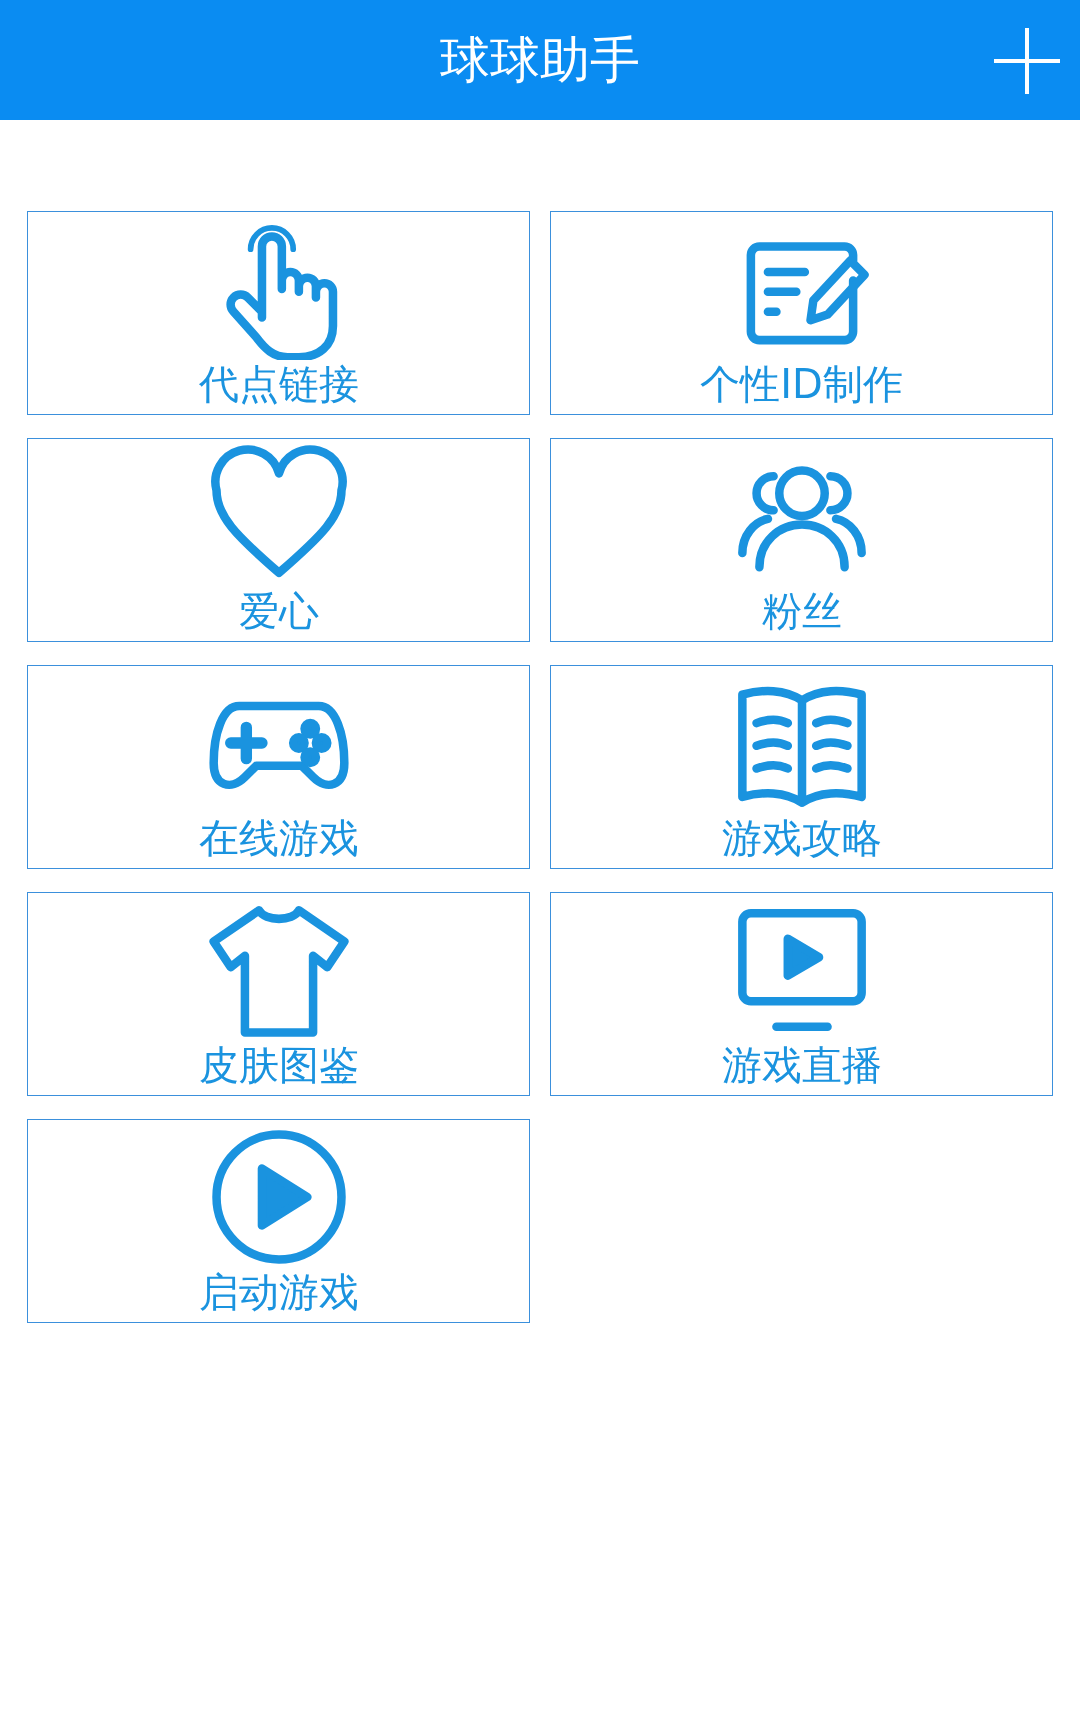 Image resolution: width=1080 pixels, height=1721 pixels. I want to click on menu-tile: 游戏攻略, so click(801, 767).